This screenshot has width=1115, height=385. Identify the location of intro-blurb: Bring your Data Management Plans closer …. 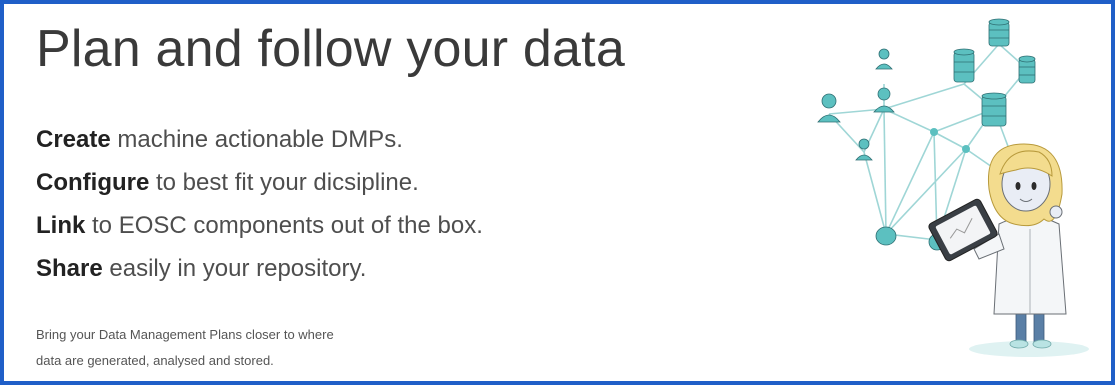
(185, 348).